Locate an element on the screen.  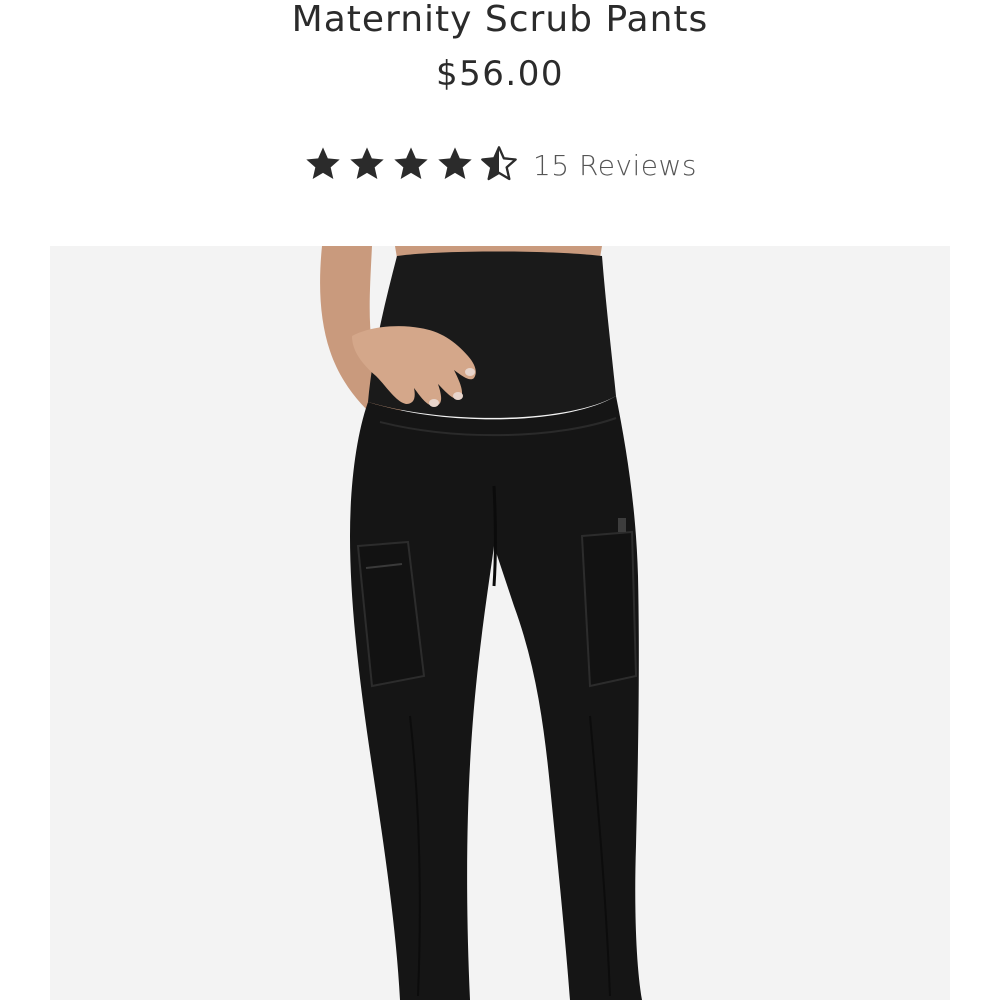
reviews-link: 15 Reviews is located at coordinates (615, 165).